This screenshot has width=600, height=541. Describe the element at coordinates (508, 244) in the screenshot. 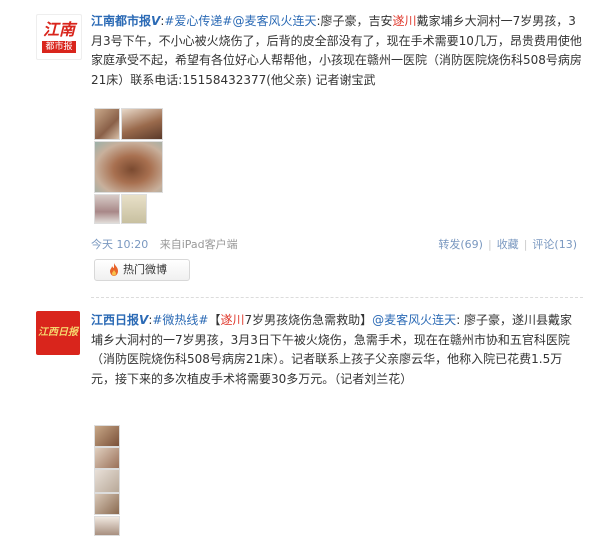

I see `favorite-link: 收藏` at that location.